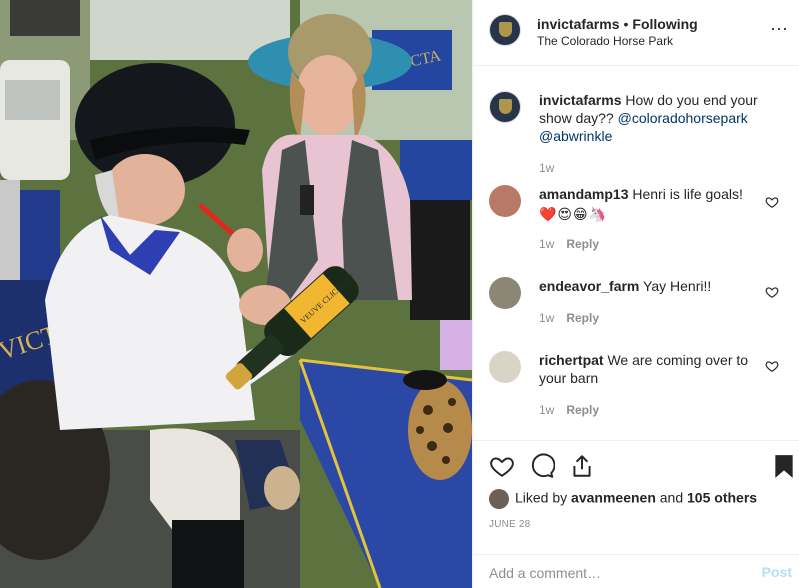 The width and height of the screenshot is (799, 588). What do you see at coordinates (578, 24) in the screenshot?
I see `author-username: invictafarms` at bounding box center [578, 24].